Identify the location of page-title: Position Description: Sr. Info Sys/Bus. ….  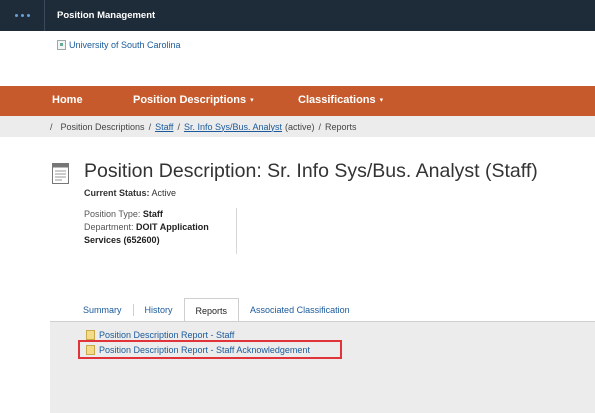
(311, 171).